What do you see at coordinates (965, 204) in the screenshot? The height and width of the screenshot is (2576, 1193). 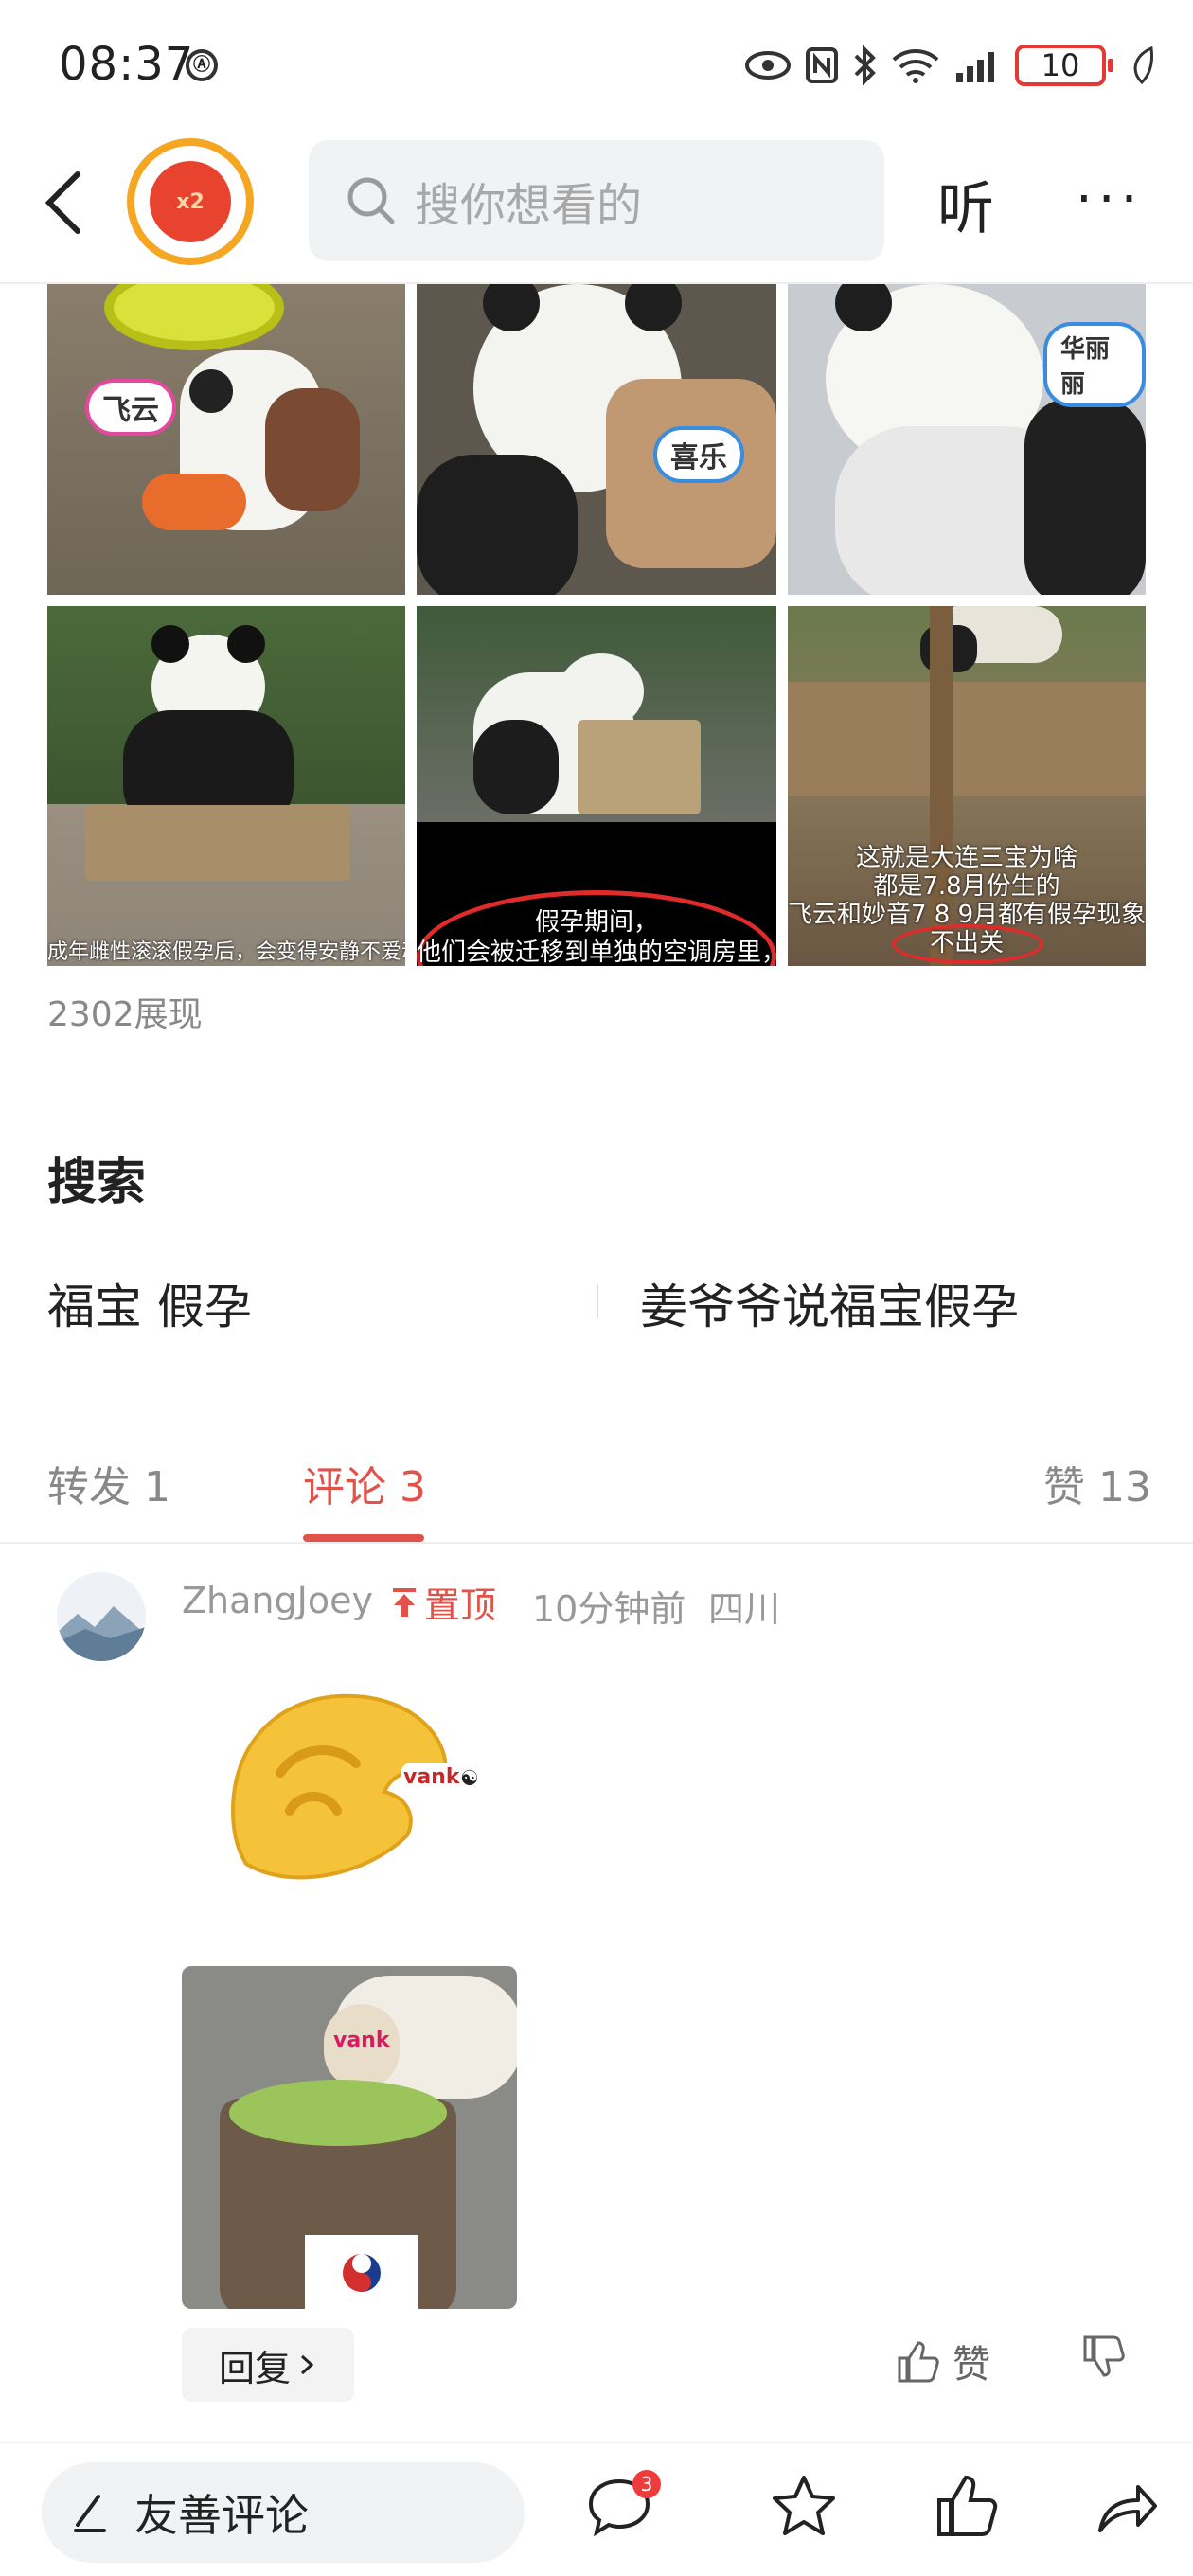 I see `listen-button: 听` at bounding box center [965, 204].